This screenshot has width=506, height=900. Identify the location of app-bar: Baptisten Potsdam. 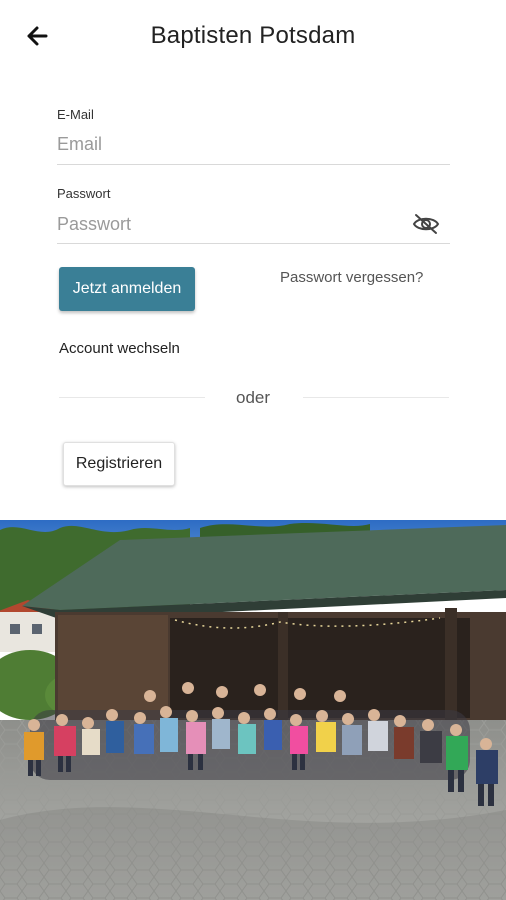
(253, 38).